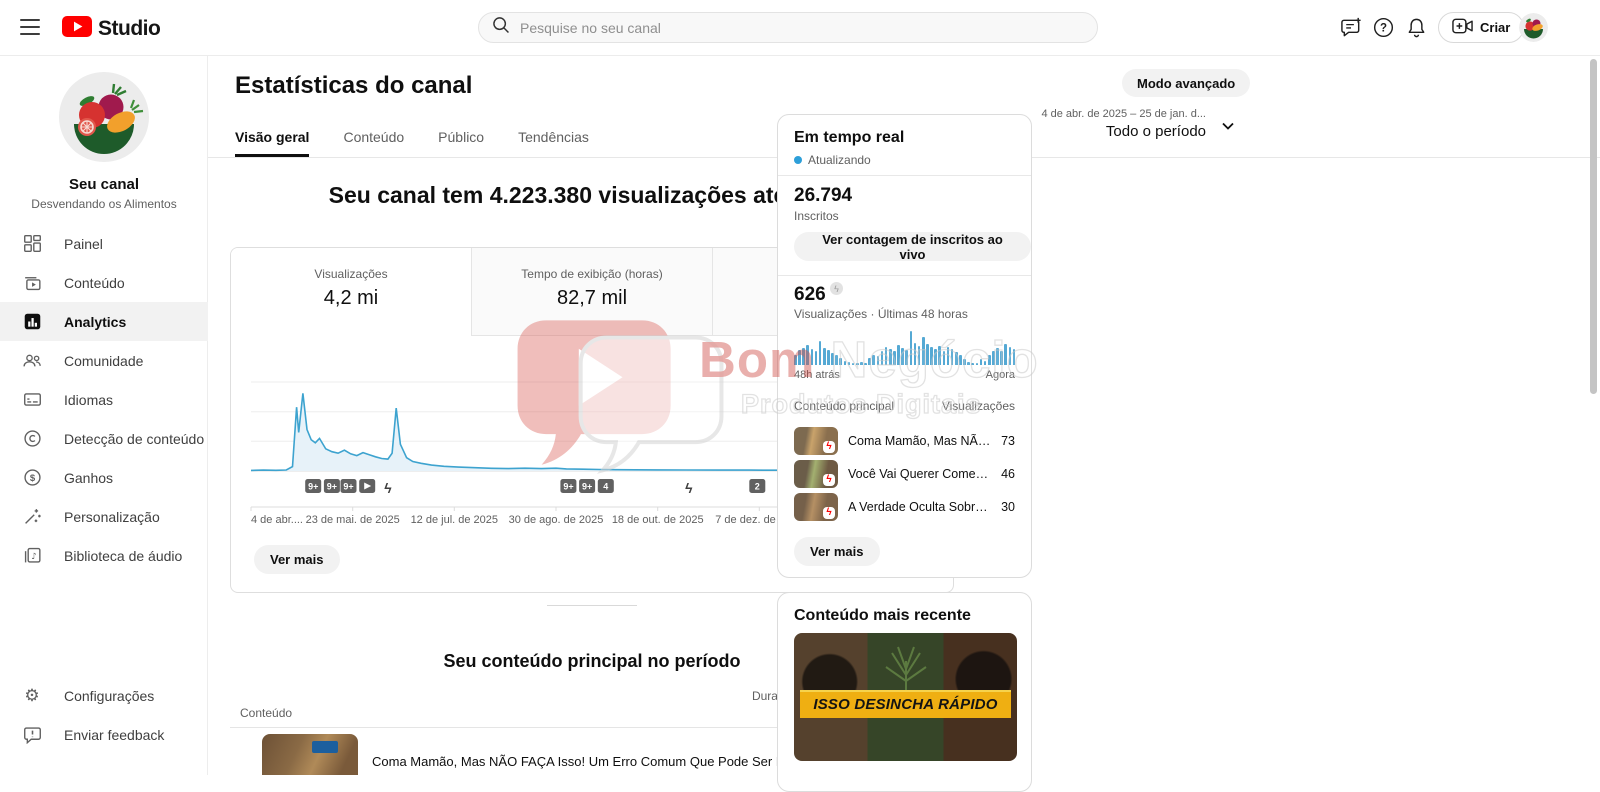 The height and width of the screenshot is (792, 1600). What do you see at coordinates (591, 274) in the screenshot?
I see `metric-label: Tempo de exibição (horas)` at bounding box center [591, 274].